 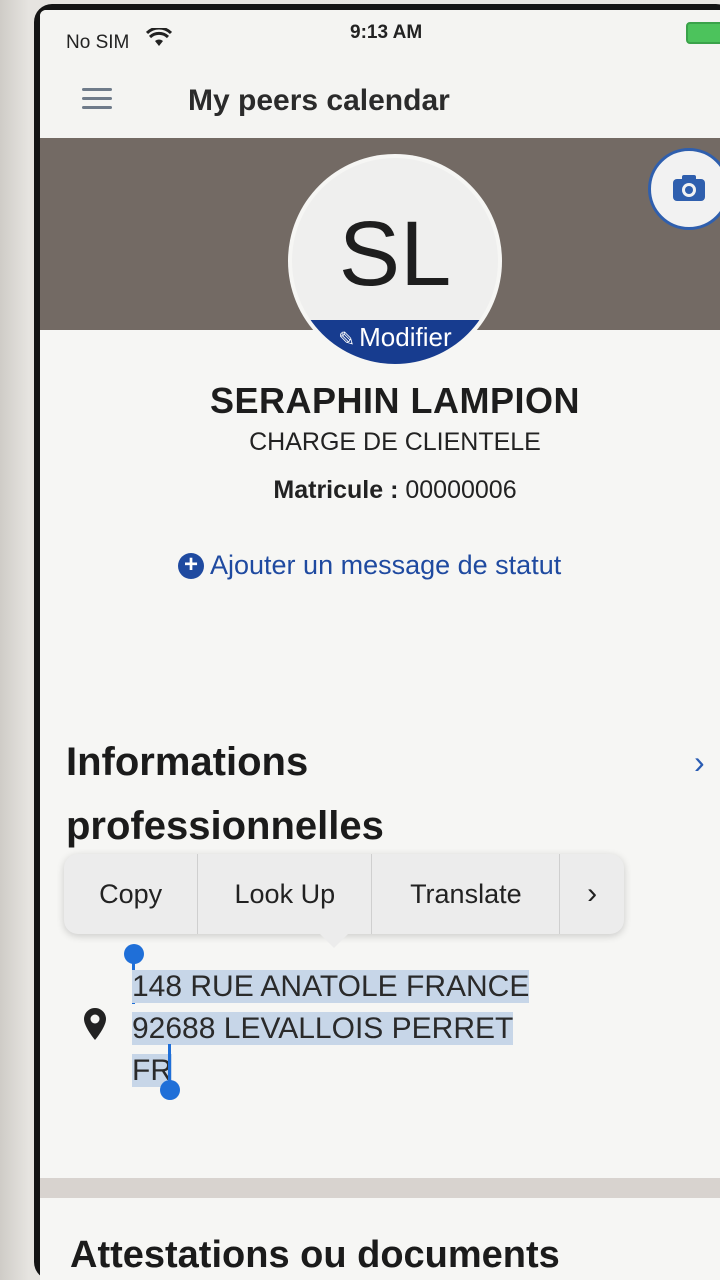 I want to click on address-line: 92688 LEVALLOIS PERRET, so click(x=323, y=1028).